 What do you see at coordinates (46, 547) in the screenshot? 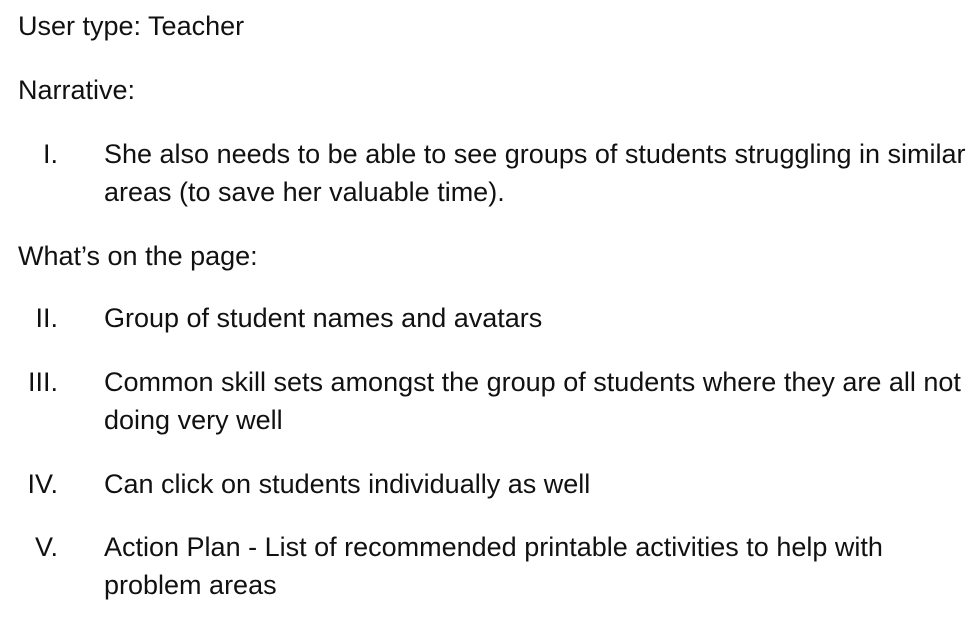
I see `list-item-numeral: V.` at bounding box center [46, 547].